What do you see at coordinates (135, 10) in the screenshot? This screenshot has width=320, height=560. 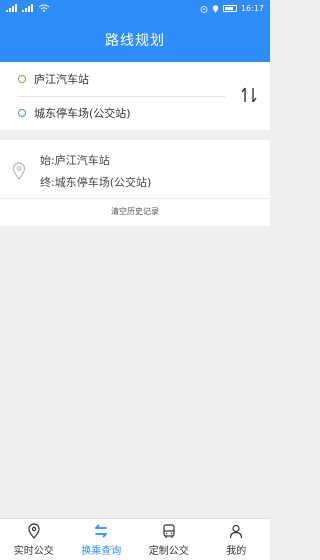 I see `status-bar: 16:17` at bounding box center [135, 10].